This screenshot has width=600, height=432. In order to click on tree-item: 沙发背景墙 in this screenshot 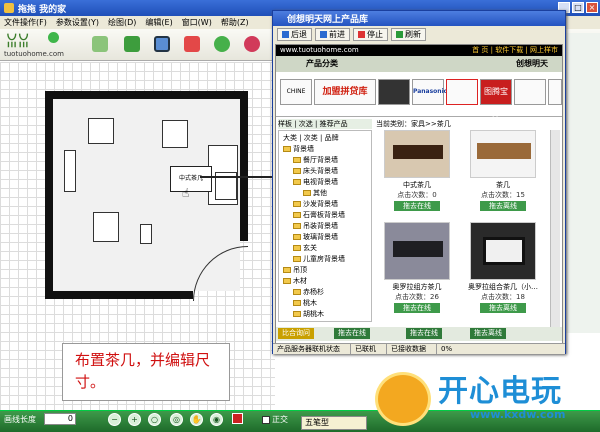, I will do `click(315, 204)`.